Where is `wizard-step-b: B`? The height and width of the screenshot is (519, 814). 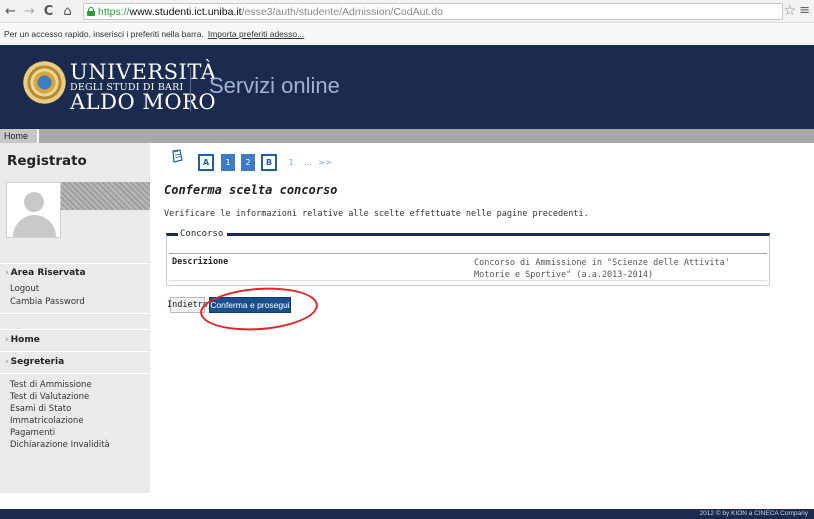 wizard-step-b: B is located at coordinates (269, 162).